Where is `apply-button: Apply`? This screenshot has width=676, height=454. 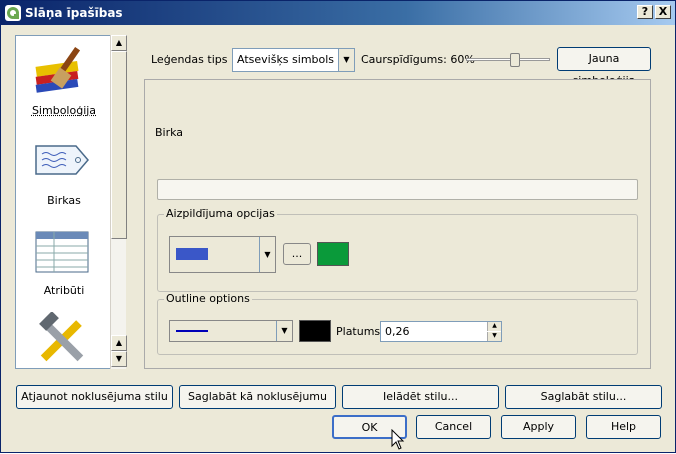 apply-button: Apply is located at coordinates (538, 427).